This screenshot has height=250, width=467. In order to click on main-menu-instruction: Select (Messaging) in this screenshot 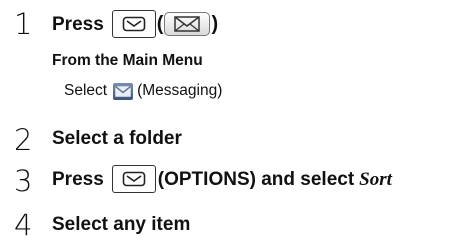, I will do `click(143, 91)`.